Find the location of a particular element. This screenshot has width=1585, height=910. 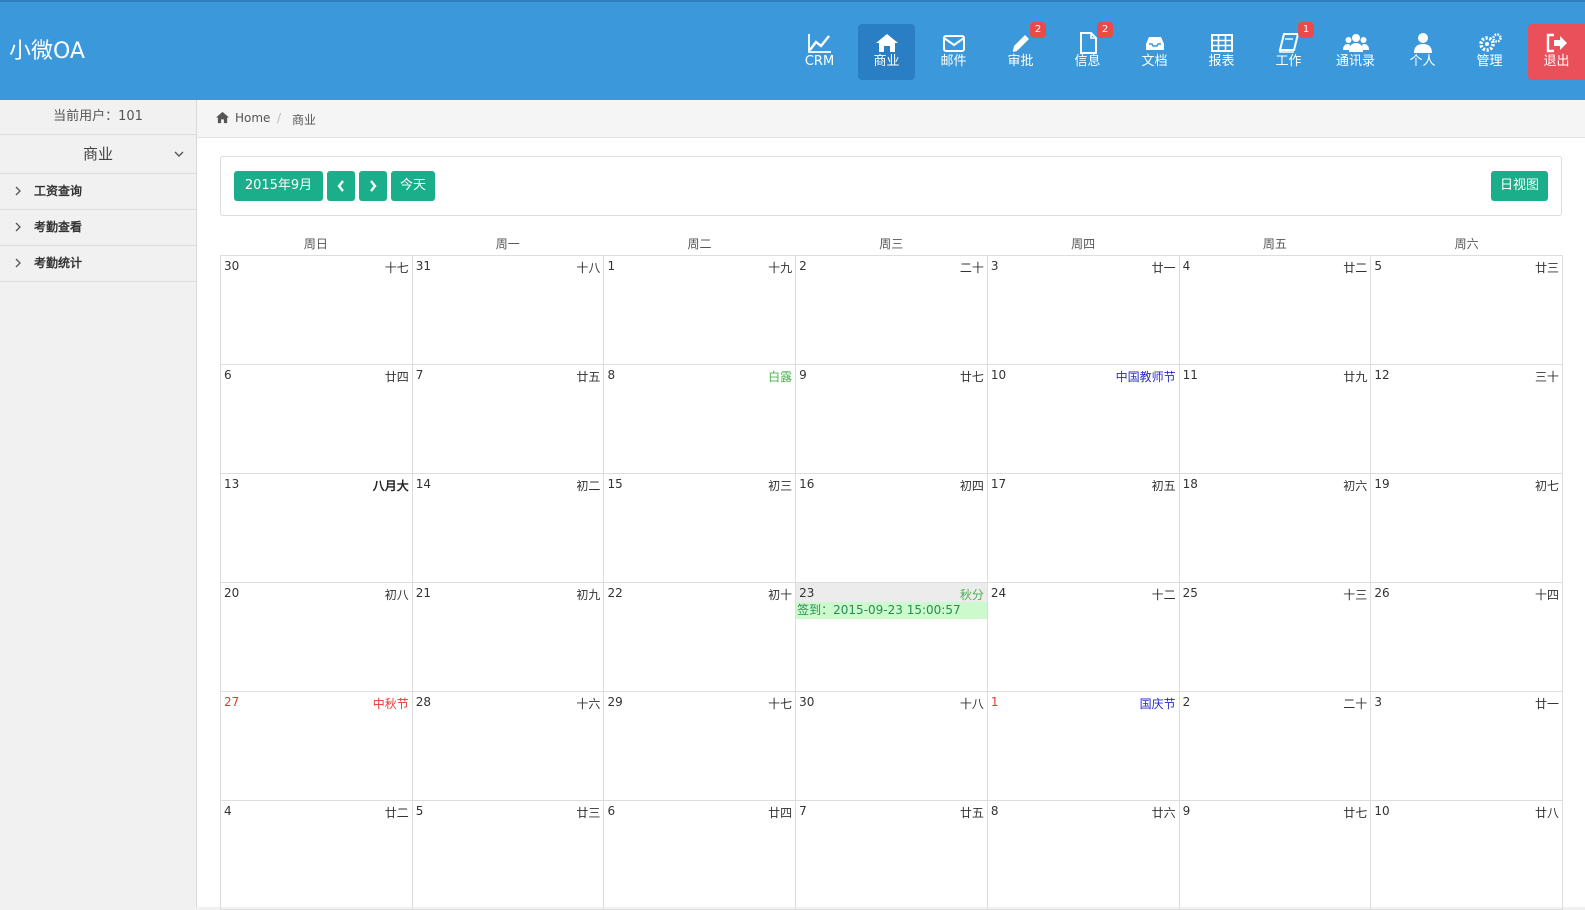

lunar-date: 廿八 is located at coordinates (1547, 813).